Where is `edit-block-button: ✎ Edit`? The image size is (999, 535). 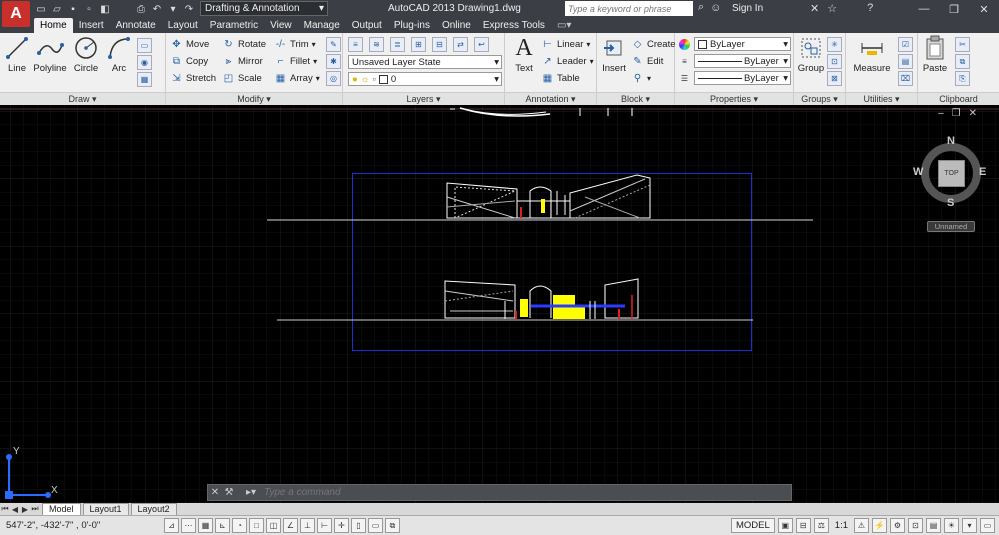
edit-block-button: ✎ Edit is located at coordinates (647, 61).